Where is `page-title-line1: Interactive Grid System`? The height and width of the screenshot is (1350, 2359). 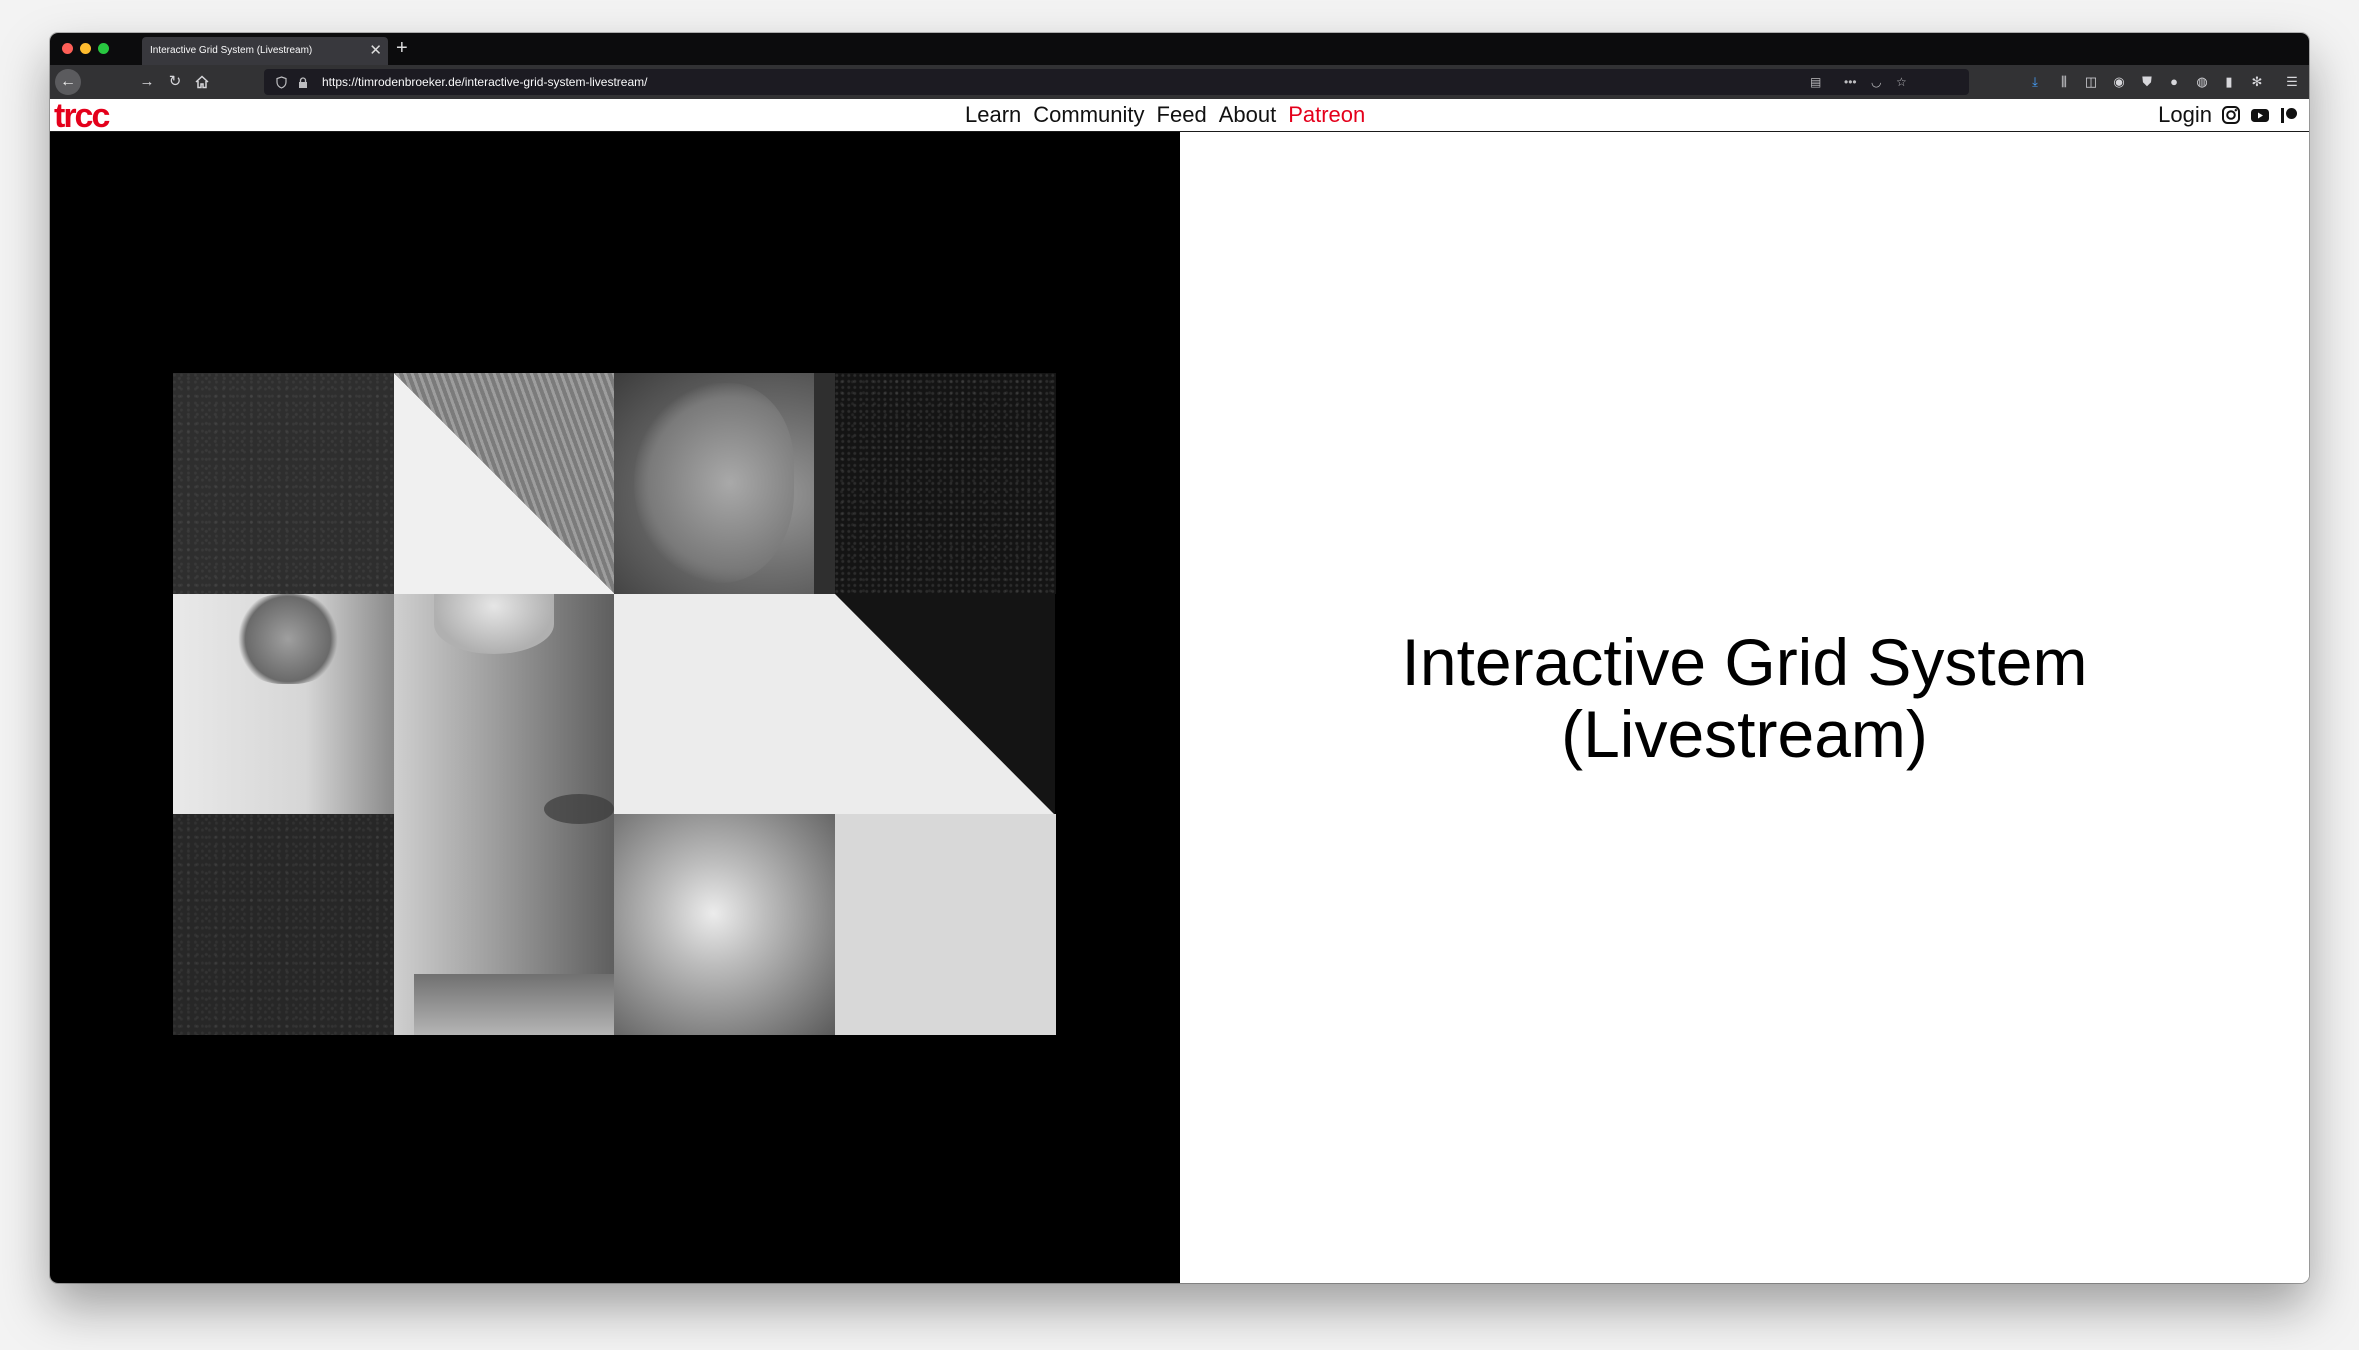
page-title-line1: Interactive Grid System is located at coordinates (1744, 661).